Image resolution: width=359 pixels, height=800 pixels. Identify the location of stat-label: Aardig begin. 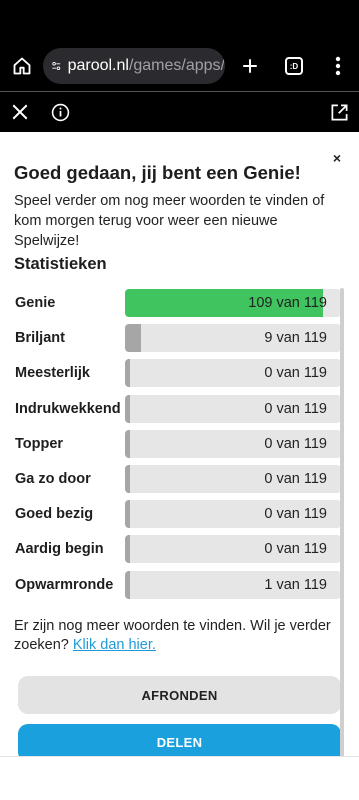
(59, 549).